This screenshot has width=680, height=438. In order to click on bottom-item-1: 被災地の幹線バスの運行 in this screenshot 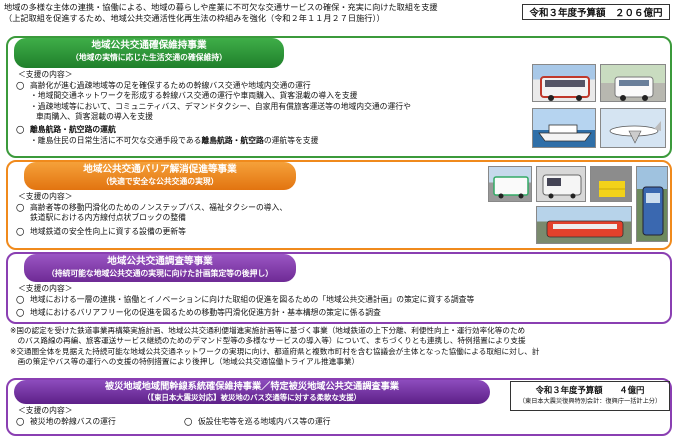, I will do `click(73, 421)`.